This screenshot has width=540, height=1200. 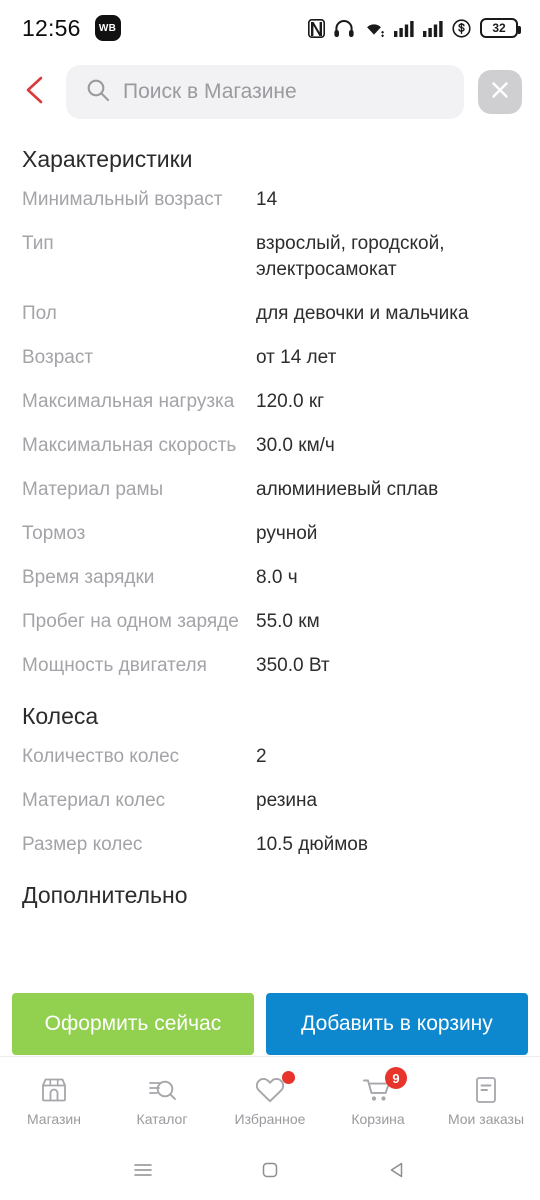 I want to click on tab-store: Магазин, so click(x=54, y=1100).